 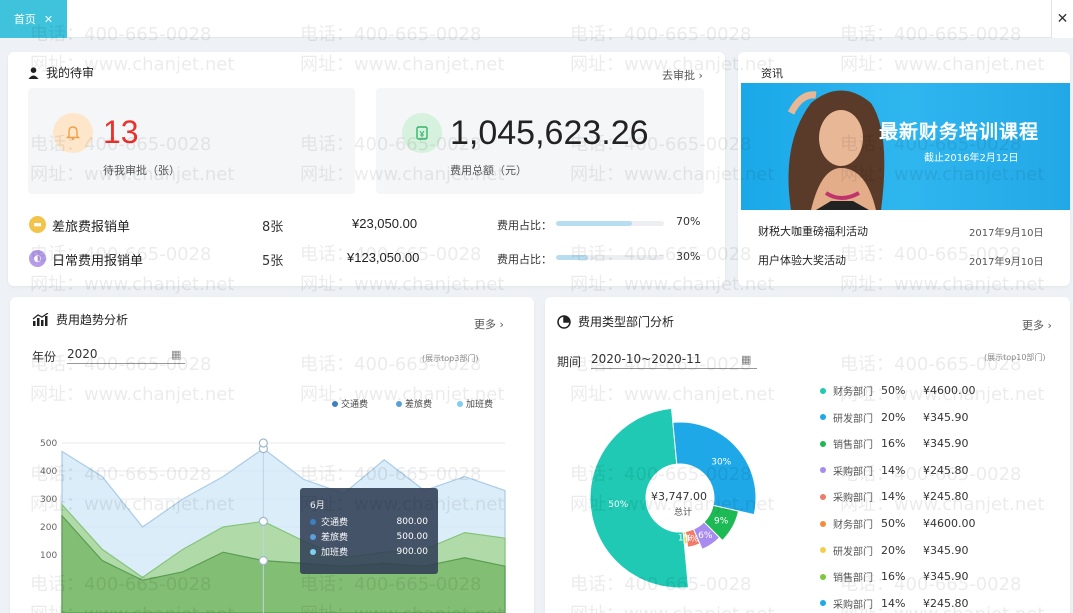 What do you see at coordinates (905, 146) in the screenshot?
I see `news-banner: 最新财务培训课程 截止2016年2月12日` at bounding box center [905, 146].